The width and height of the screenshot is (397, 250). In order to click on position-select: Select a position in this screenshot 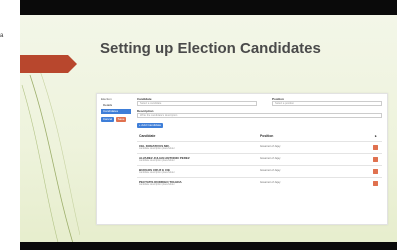, I will do `click(327, 103)`.